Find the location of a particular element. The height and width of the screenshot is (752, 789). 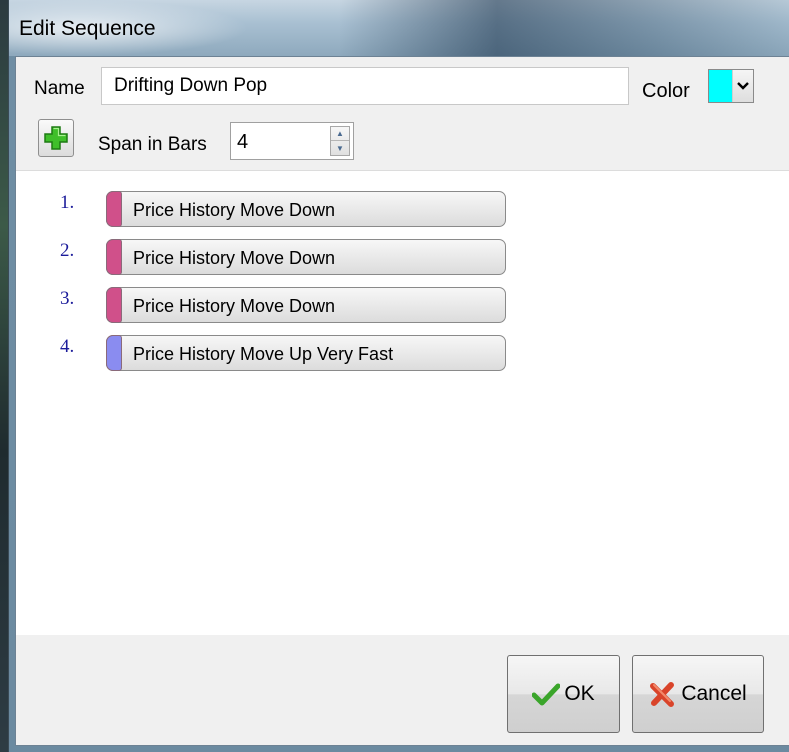

spin-up-icon: ▲ is located at coordinates (340, 134).